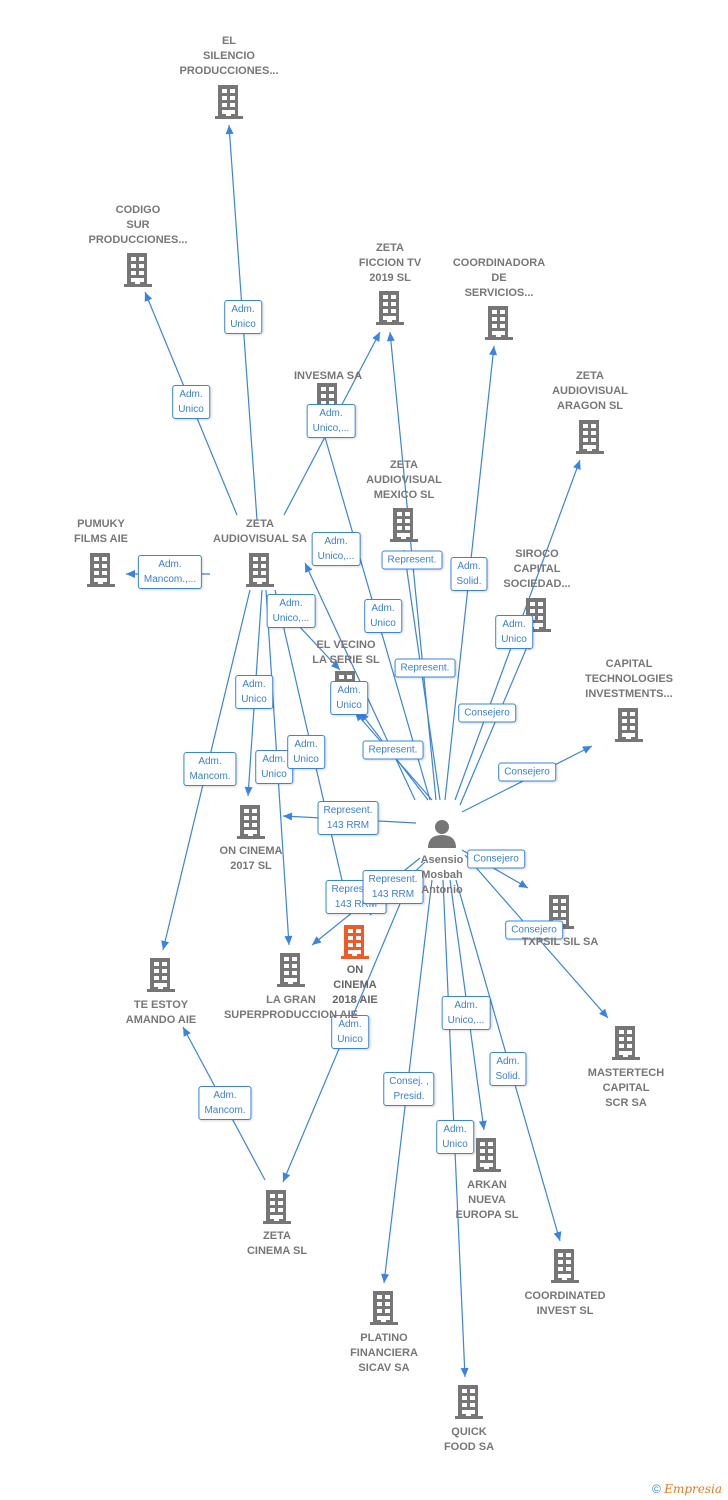 Image resolution: width=728 pixels, height=1500 pixels. What do you see at coordinates (383, 623) in the screenshot?
I see `edge-label-line: Unico` at bounding box center [383, 623].